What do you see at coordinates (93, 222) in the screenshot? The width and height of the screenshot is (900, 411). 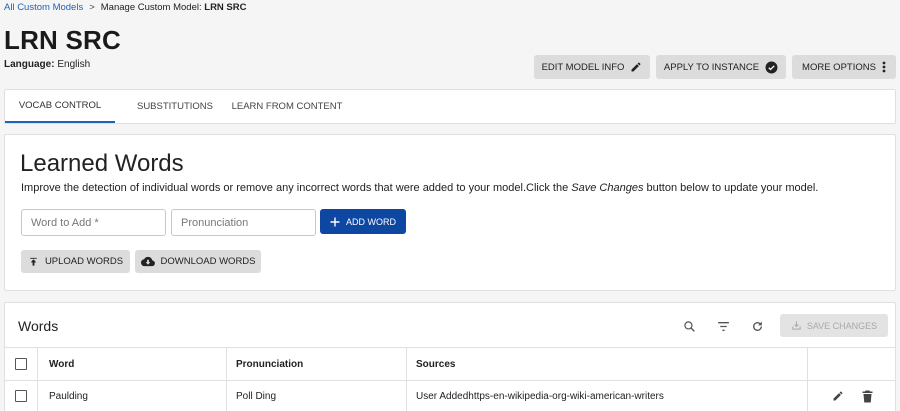 I see `word-to-add-input: Word to Add *` at bounding box center [93, 222].